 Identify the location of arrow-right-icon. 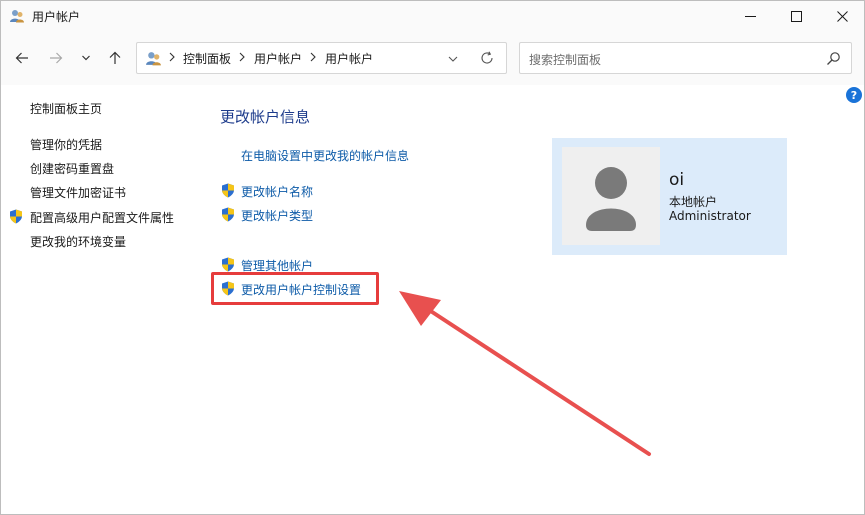
(56, 58).